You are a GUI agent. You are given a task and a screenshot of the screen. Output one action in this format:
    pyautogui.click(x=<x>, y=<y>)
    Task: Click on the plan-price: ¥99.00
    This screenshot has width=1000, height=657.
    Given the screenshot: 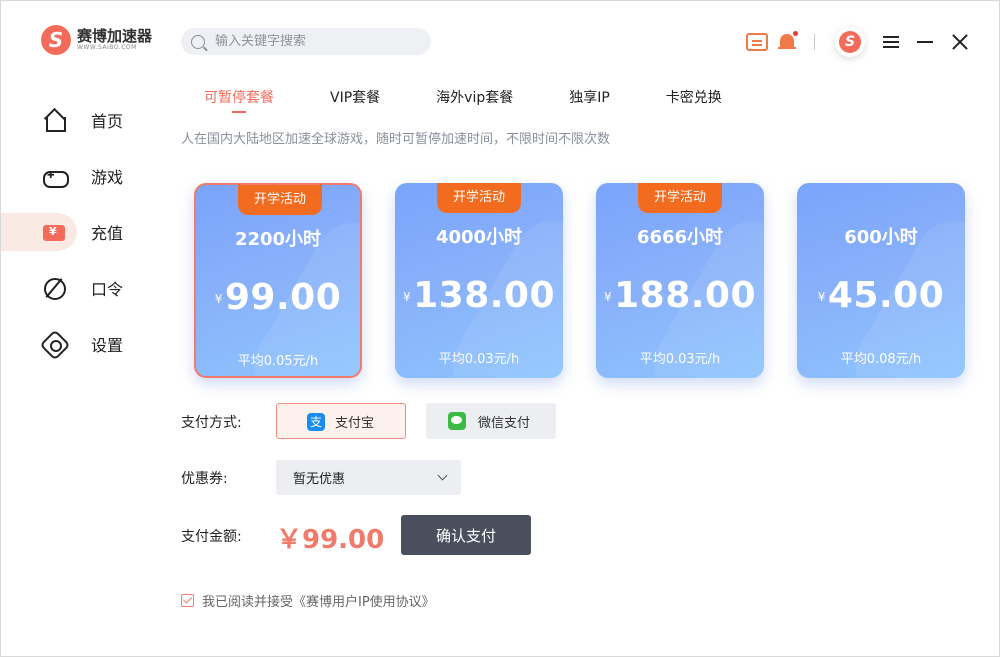 What is the action you would take?
    pyautogui.click(x=278, y=297)
    